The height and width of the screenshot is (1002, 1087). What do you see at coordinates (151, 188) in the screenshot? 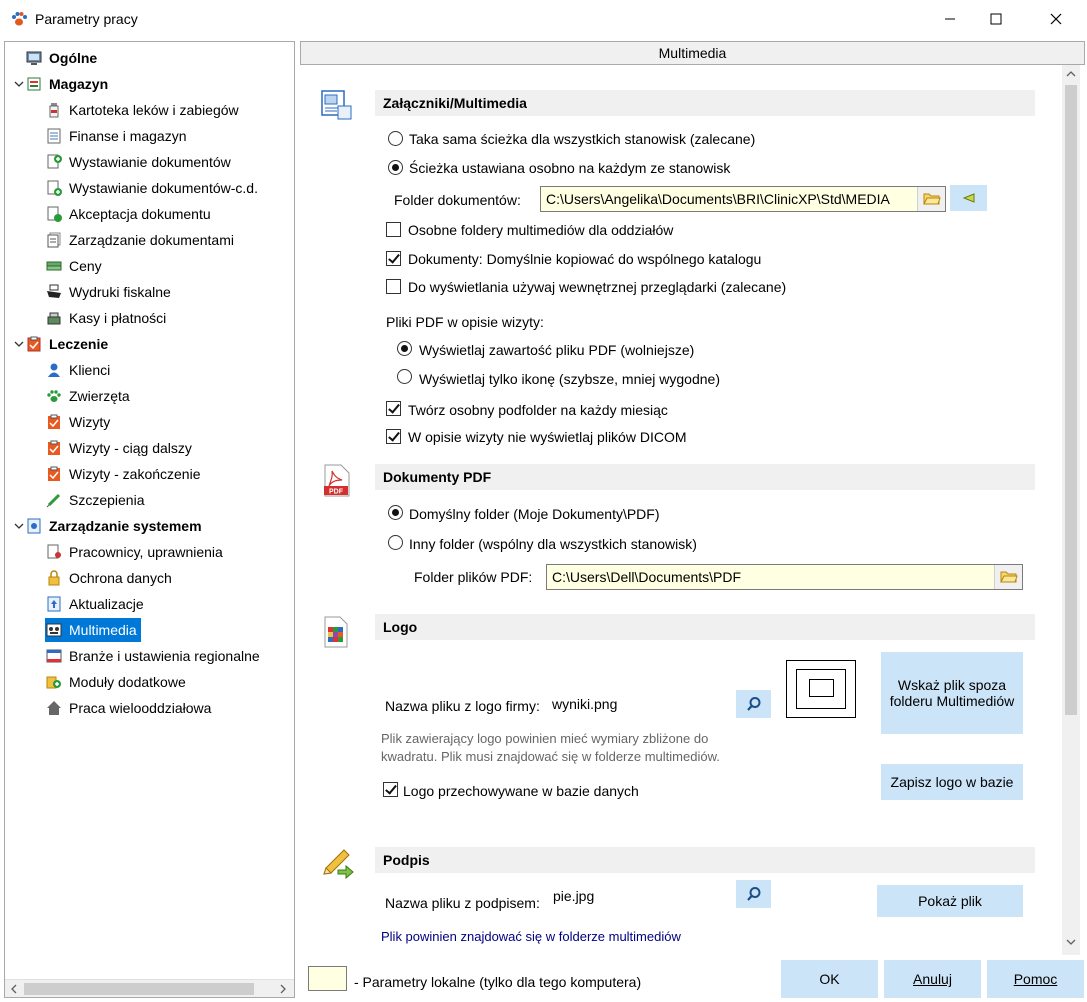
I see `tree-item-wystawianie-cd: Wystawianie dokumentów-c.d.` at bounding box center [151, 188].